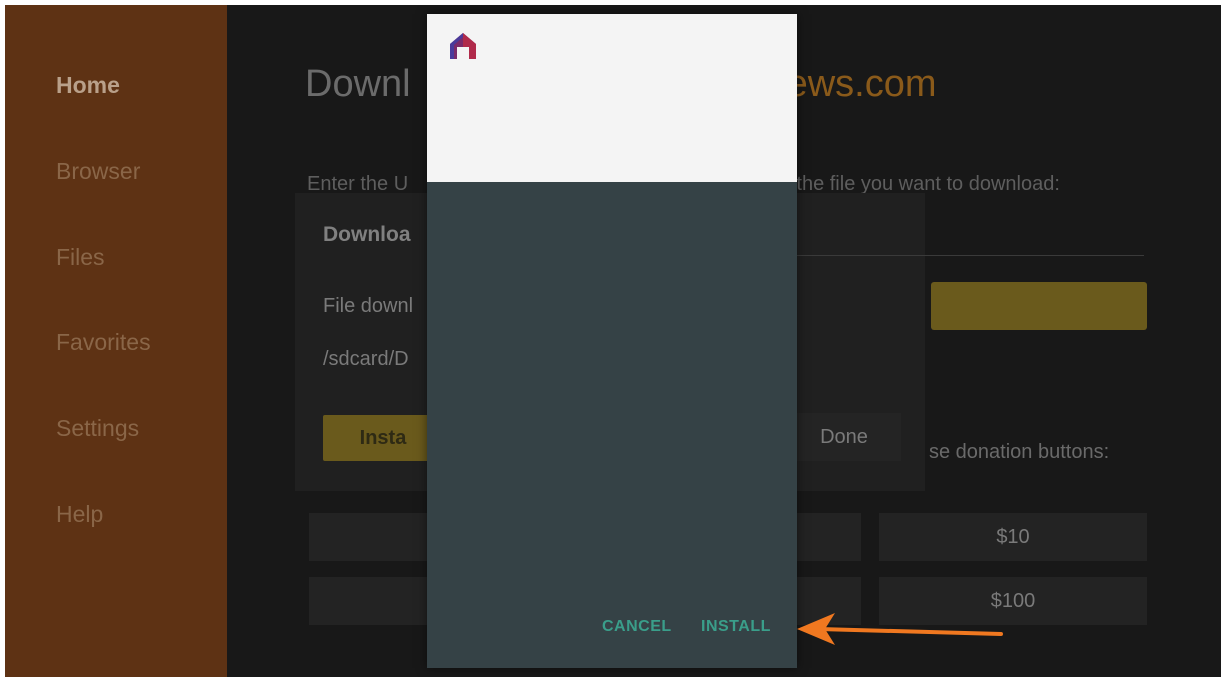  Describe the element at coordinates (900, 629) in the screenshot. I see `arrow-left-icon` at that location.